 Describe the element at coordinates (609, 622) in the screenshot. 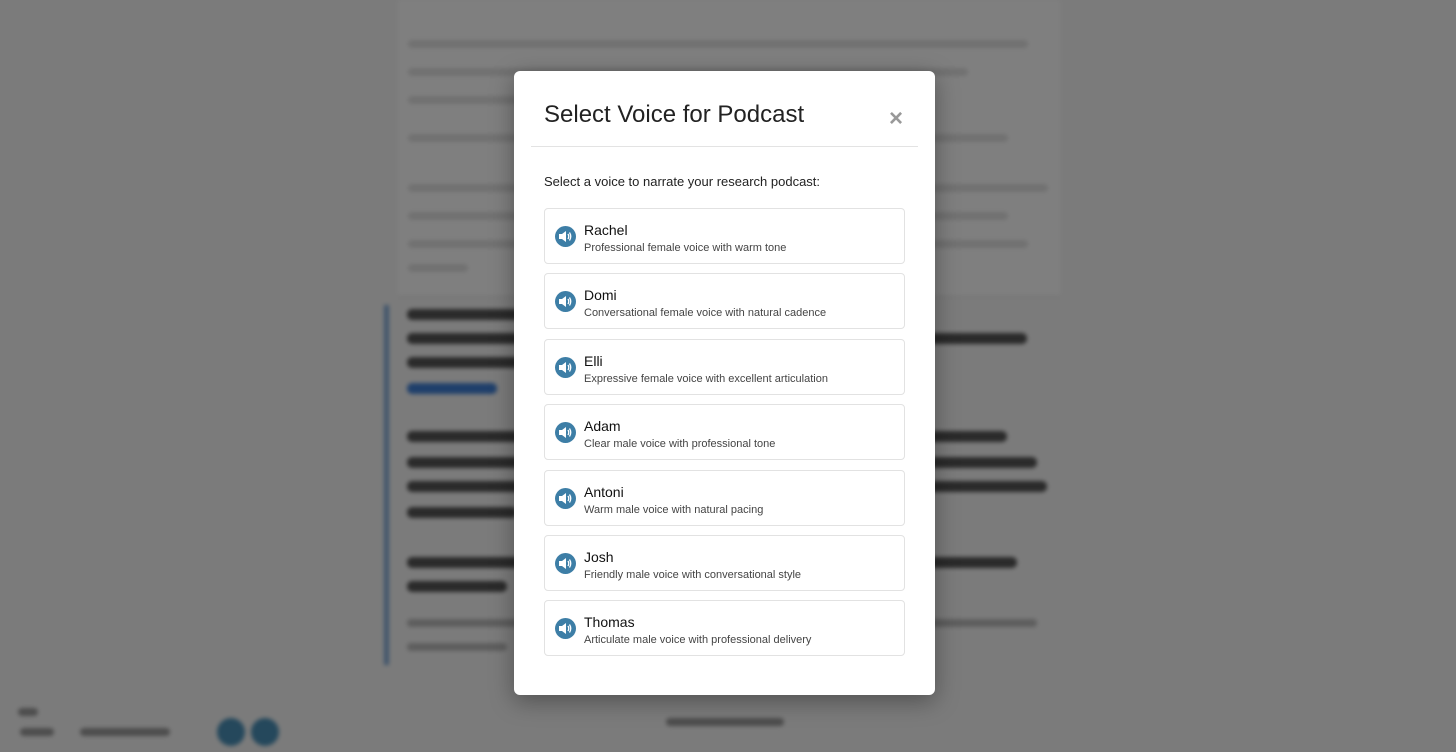

I see `voice-name: Thomas` at that location.